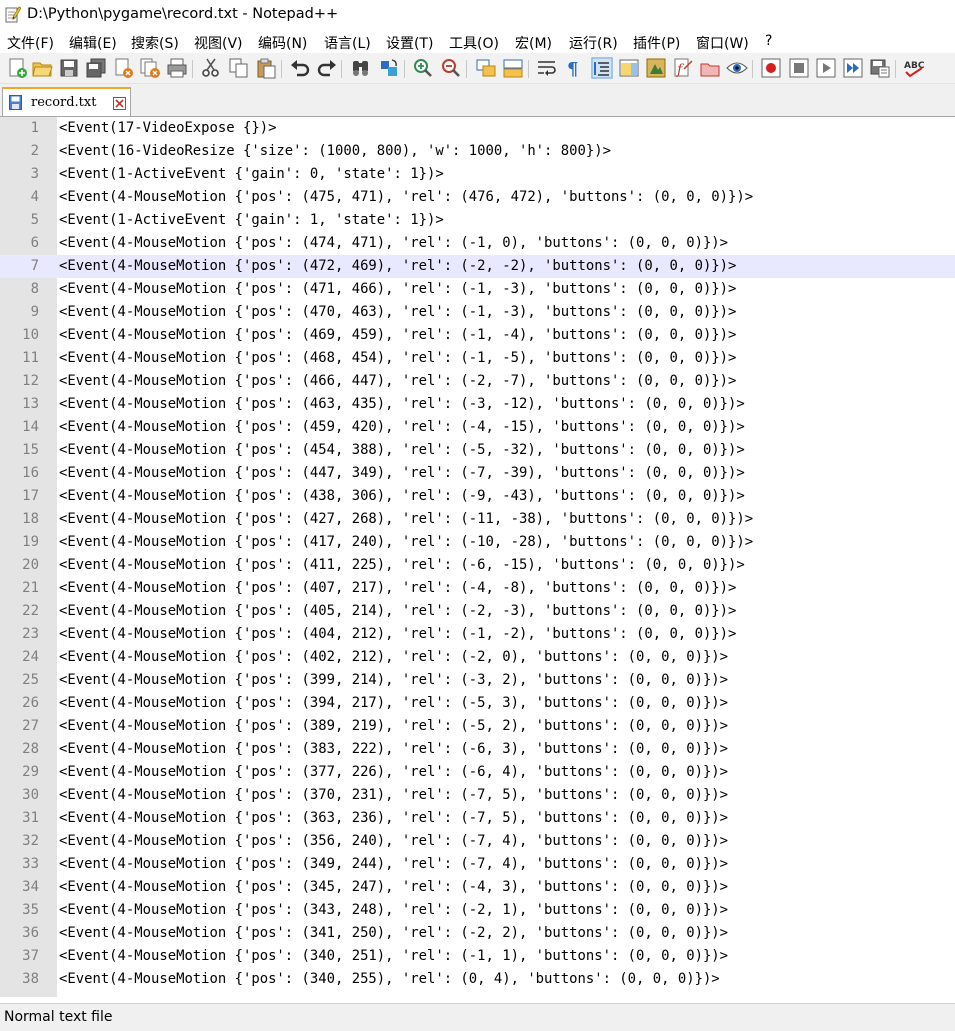 The width and height of the screenshot is (955, 1031). I want to click on line-number: 7, so click(34, 266).